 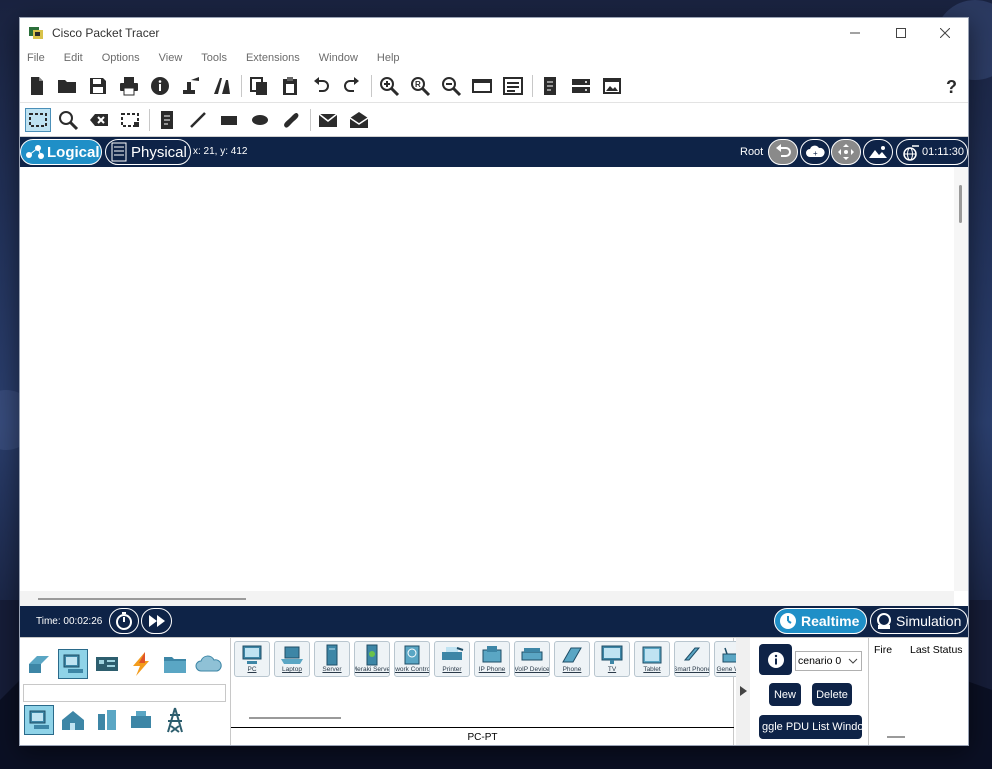 I want to click on device-tablet: Tablet, so click(x=652, y=659).